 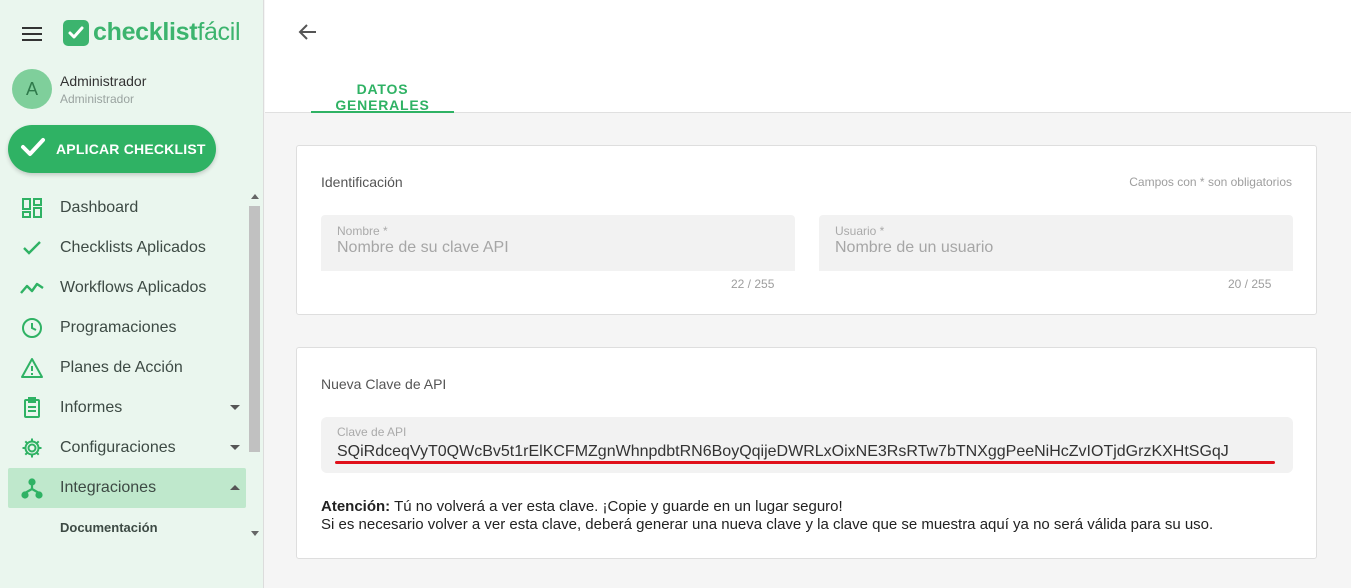 I want to click on required-note: Campos con * son obligatorios, so click(x=1210, y=182).